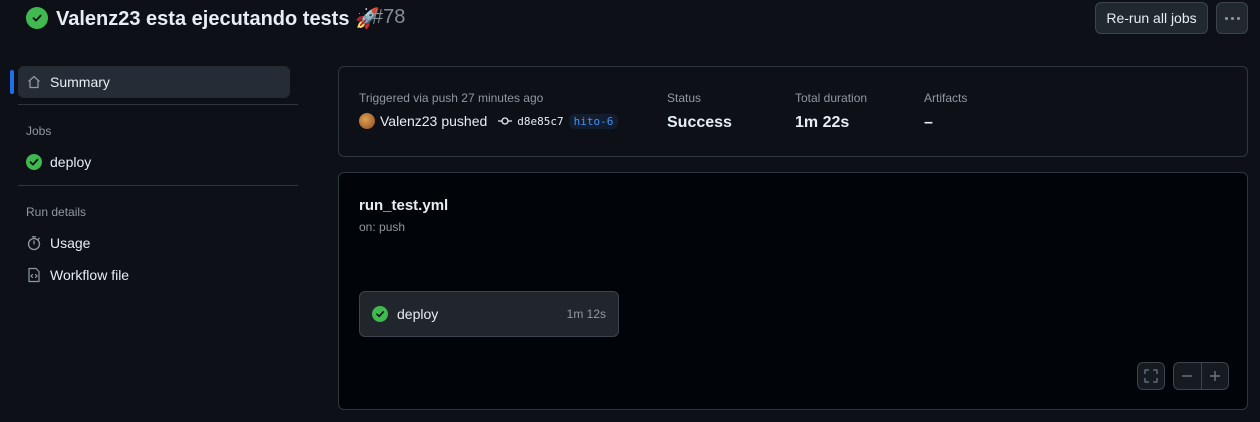 The width and height of the screenshot is (1260, 422). What do you see at coordinates (154, 275) in the screenshot?
I see `sidebar-item-workflow-file: Workflow file` at bounding box center [154, 275].